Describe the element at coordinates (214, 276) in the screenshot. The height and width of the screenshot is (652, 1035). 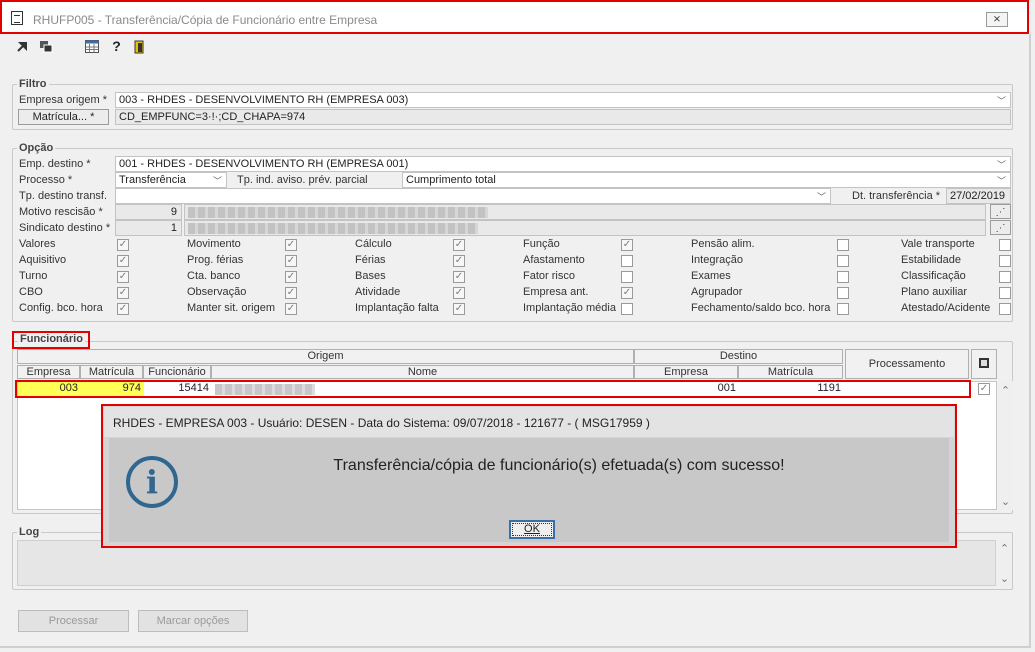
I see `option-label: Cta. banco` at that location.